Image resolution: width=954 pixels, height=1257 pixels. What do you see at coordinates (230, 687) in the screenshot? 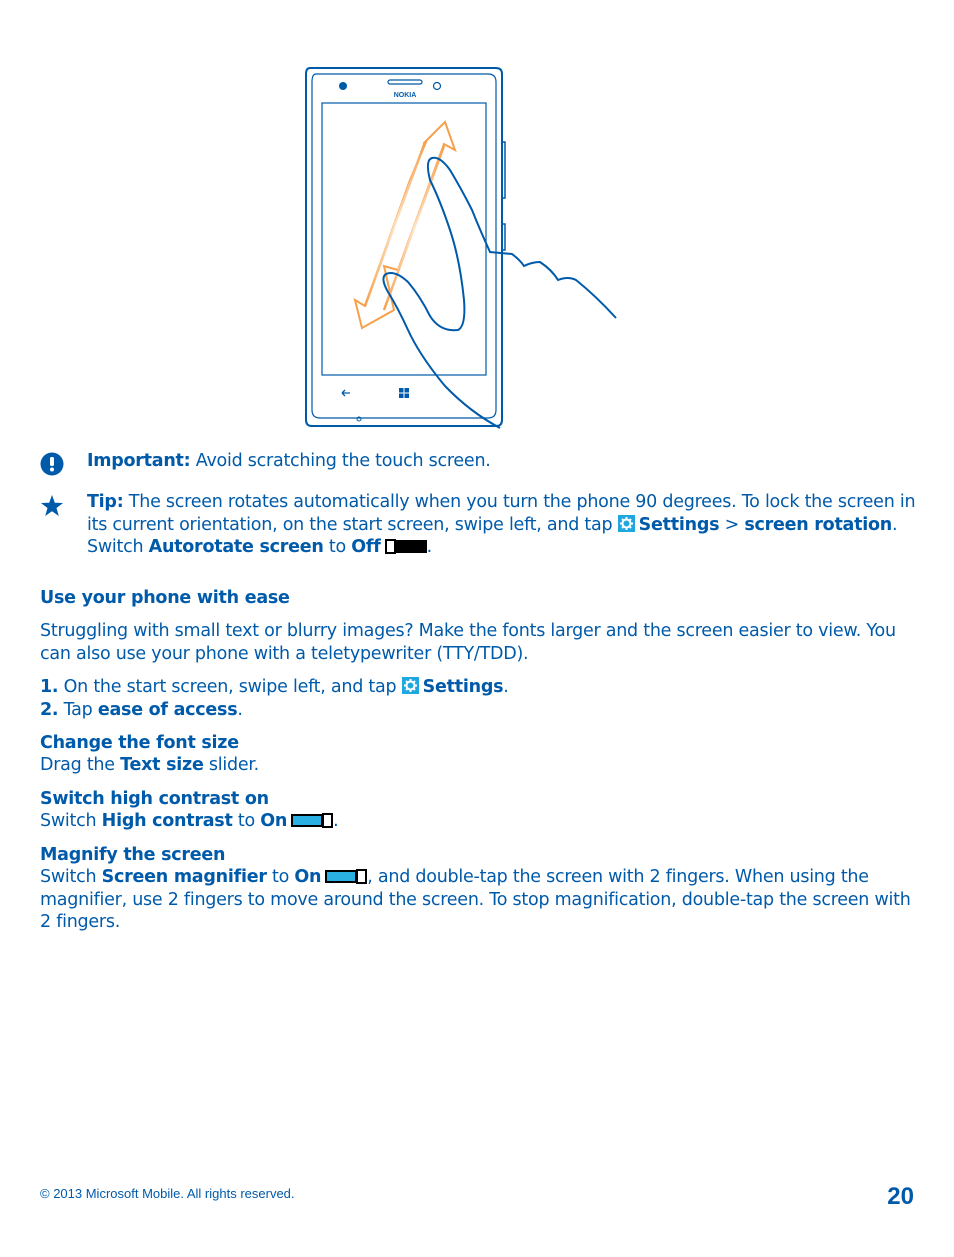
I see `step-text: On the start screen, swipe left, and tap` at bounding box center [230, 687].